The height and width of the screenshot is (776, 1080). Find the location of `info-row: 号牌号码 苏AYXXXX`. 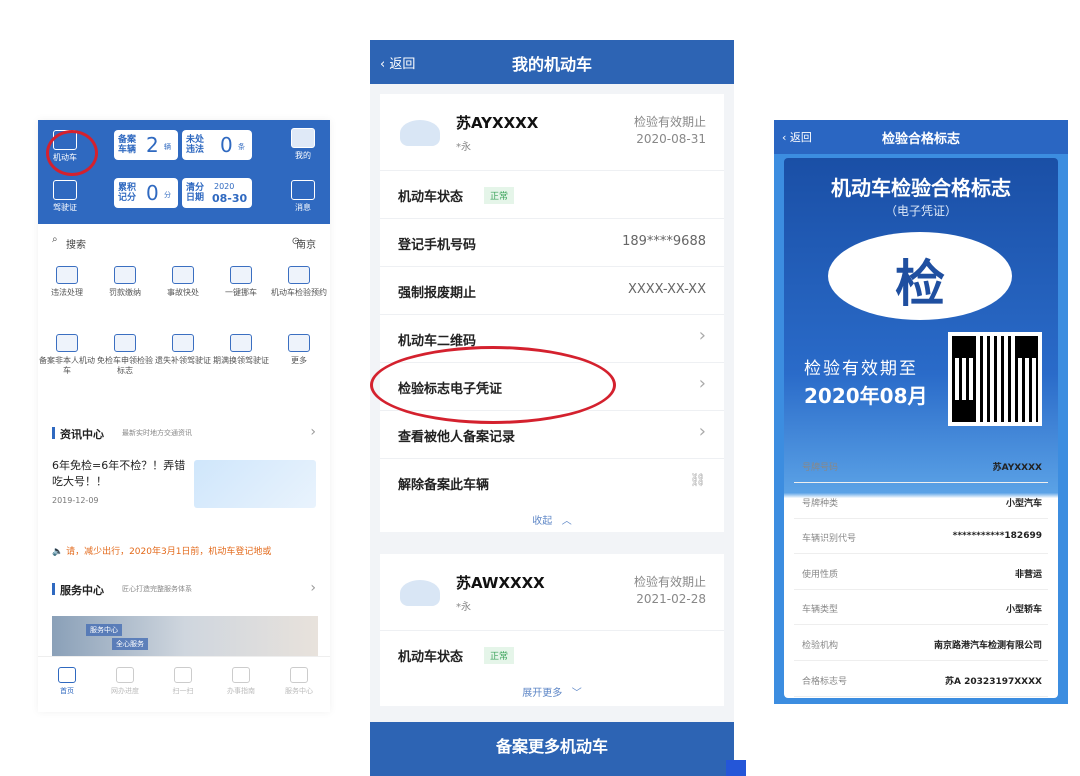

info-row: 号牌号码 苏AYXXXX is located at coordinates (921, 465).